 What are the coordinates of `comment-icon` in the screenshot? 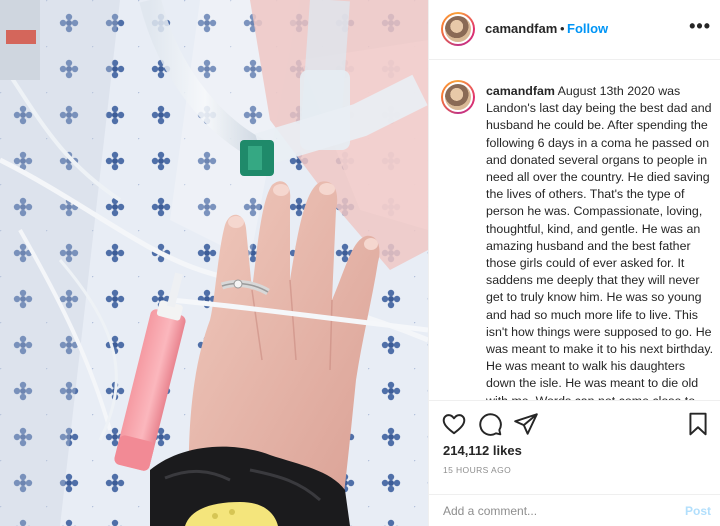 It's located at (490, 424).